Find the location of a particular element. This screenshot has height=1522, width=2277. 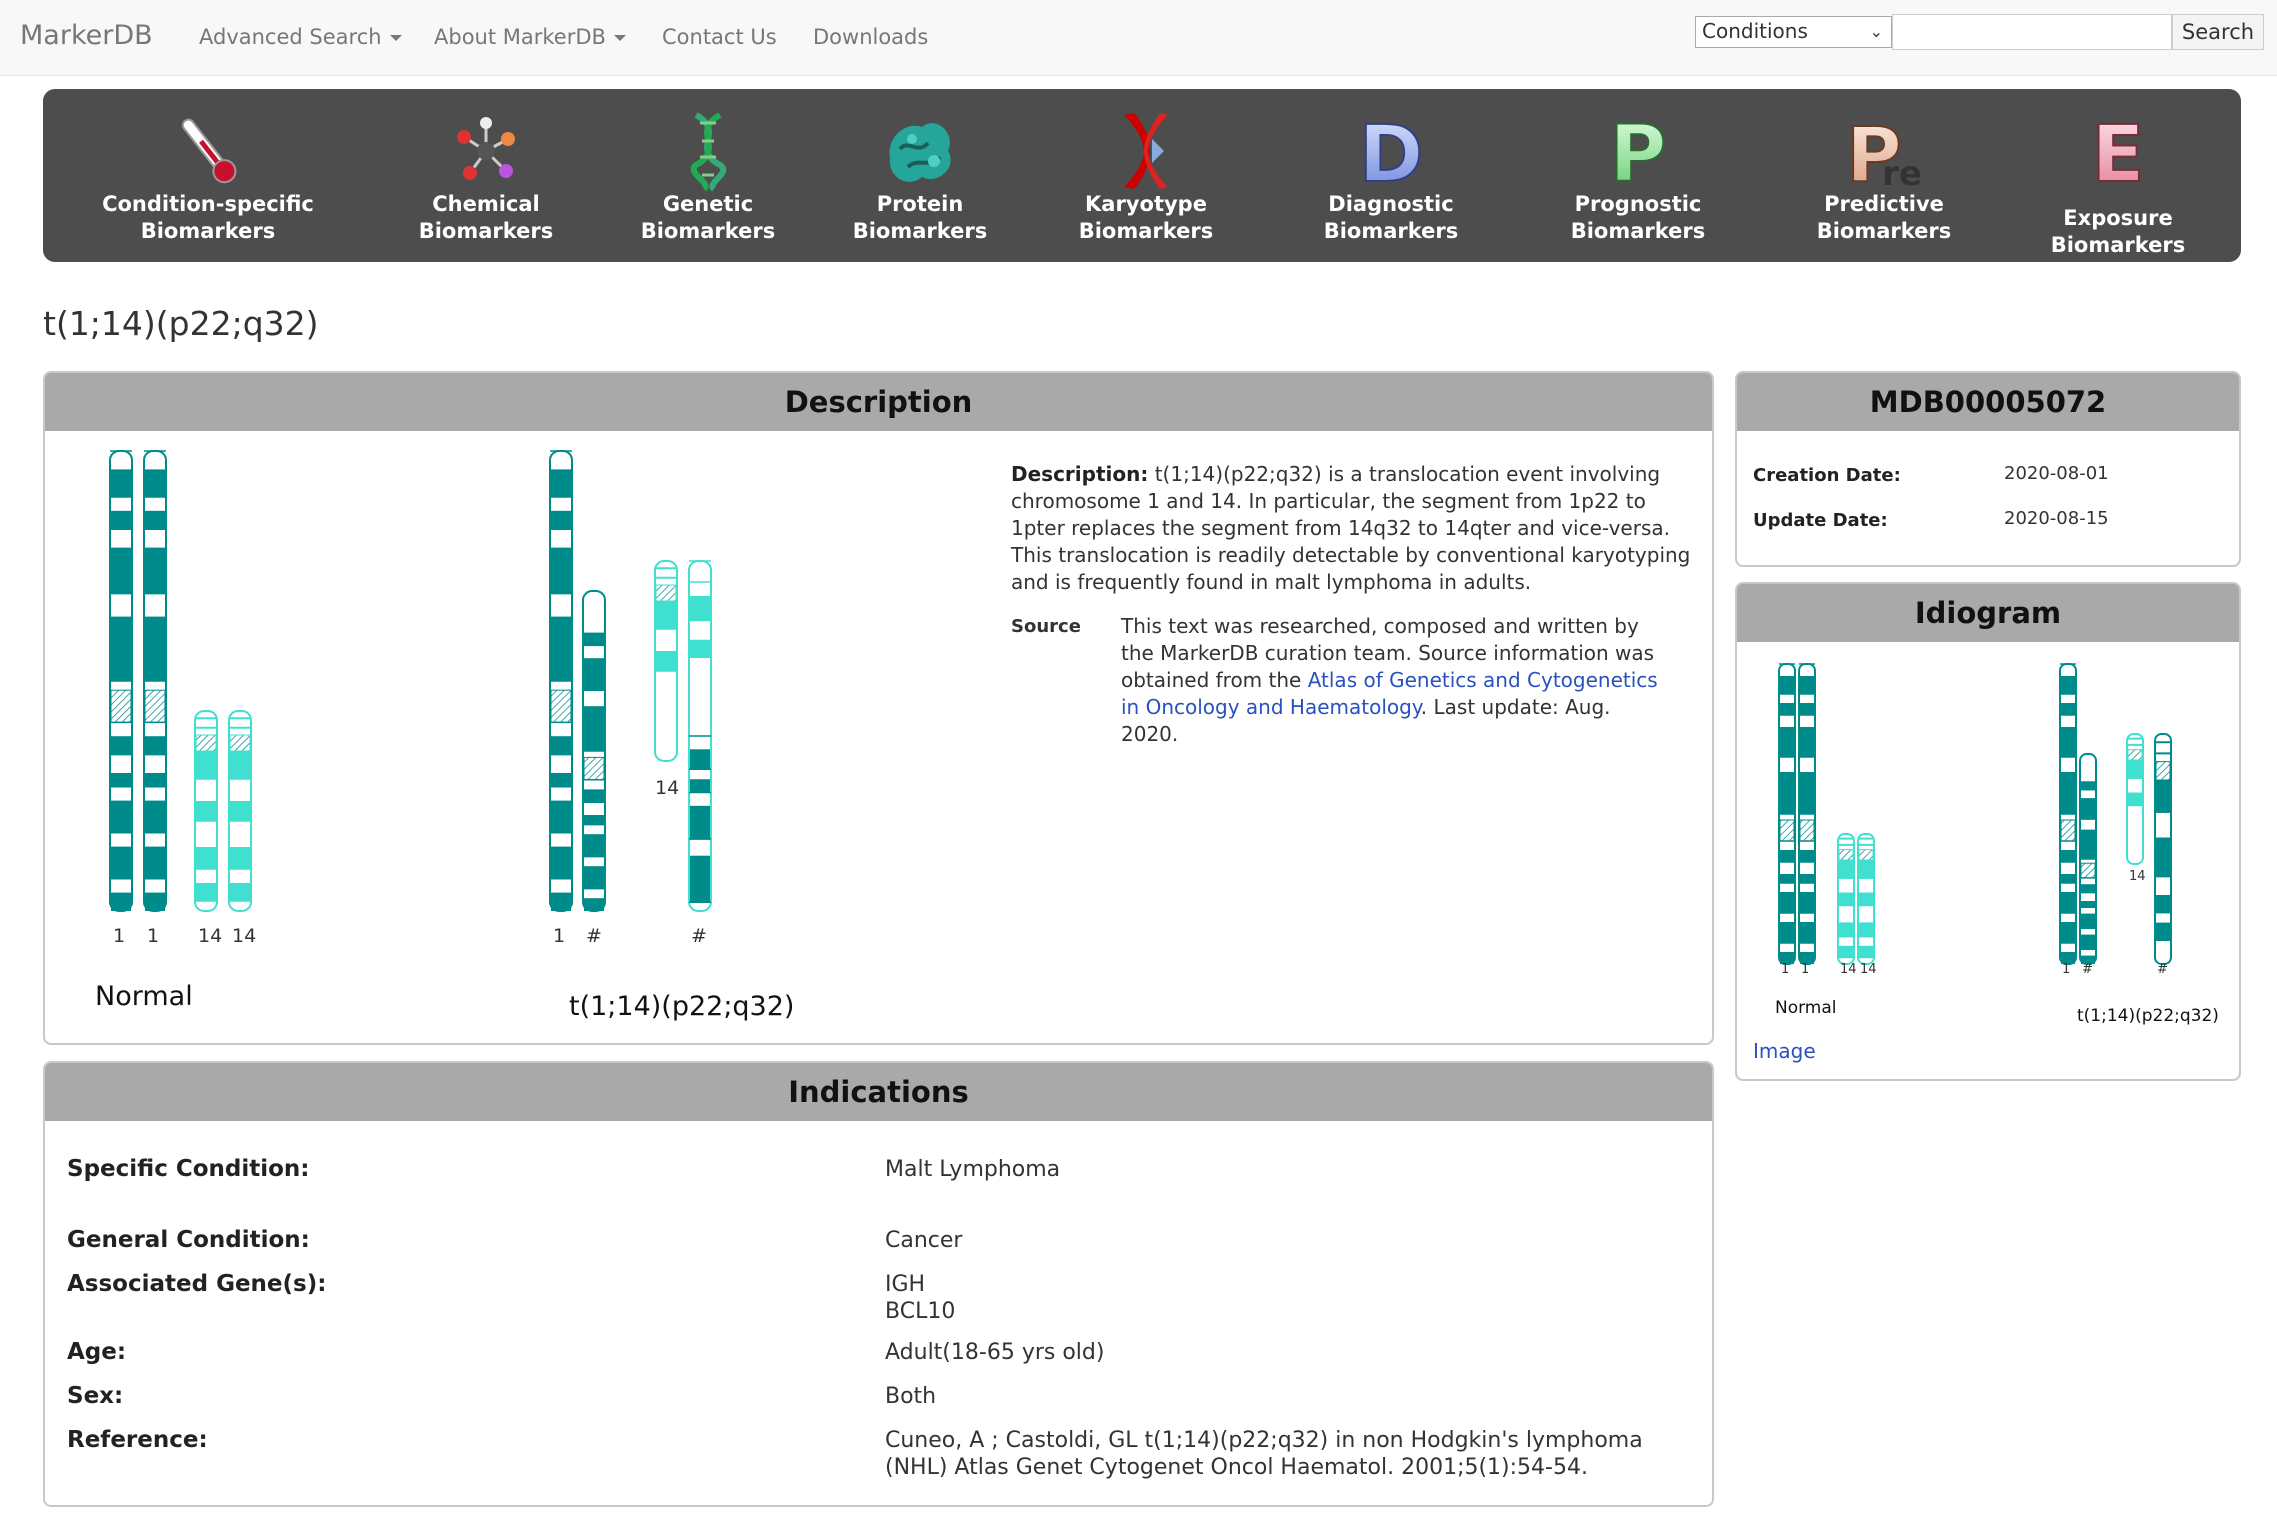

category-condition-specific-line1: Condition-specific is located at coordinates (208, 204).